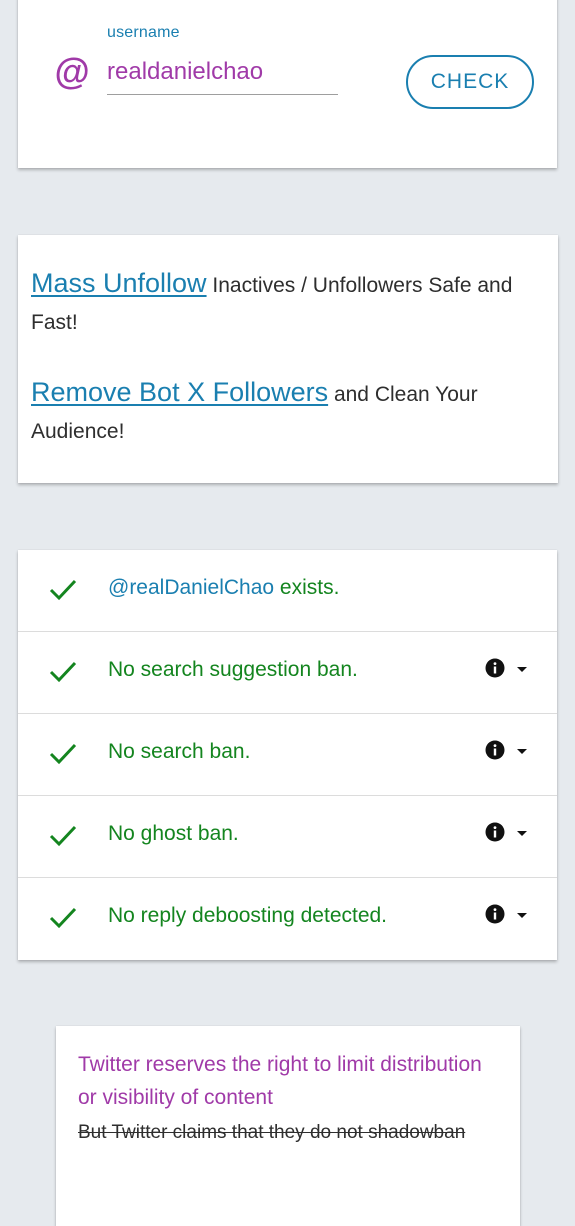 The width and height of the screenshot is (575, 1226). I want to click on username-search-card: username @ realdanielchao CHECK, so click(287, 84).